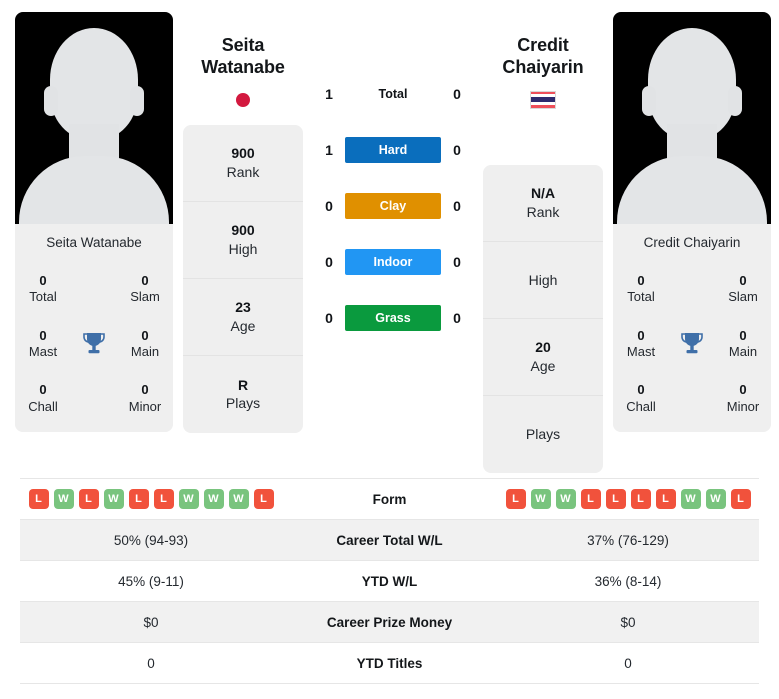  I want to click on table-row-ytd-wl: 45% (9-11) YTD W/L 36% (8-14), so click(389, 581).